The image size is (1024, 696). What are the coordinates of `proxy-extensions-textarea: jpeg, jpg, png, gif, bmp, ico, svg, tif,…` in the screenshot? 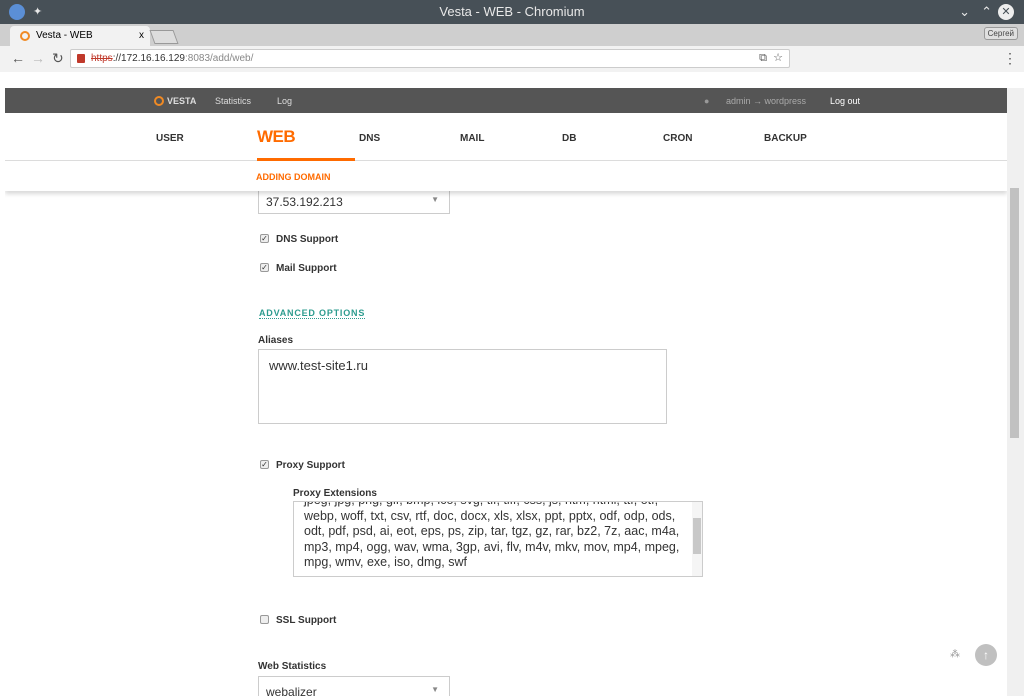 It's located at (498, 539).